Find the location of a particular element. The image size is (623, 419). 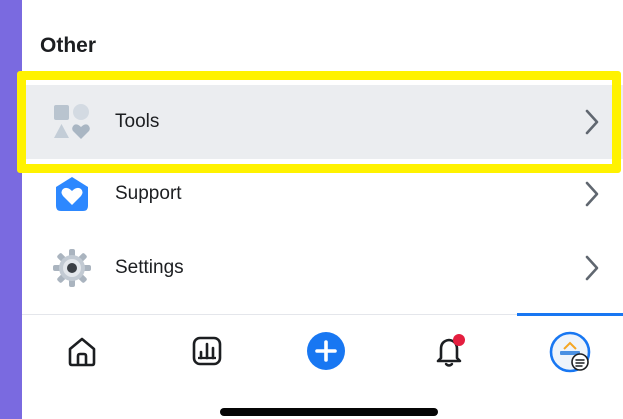

notification-badge is located at coordinates (459, 340).